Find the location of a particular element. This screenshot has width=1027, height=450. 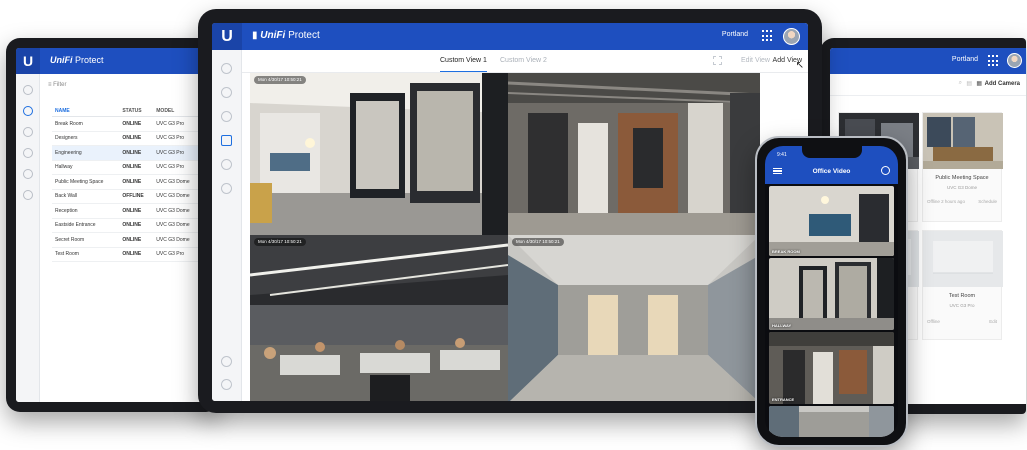

card-status: Offline 2 hours ago is located at coordinates (946, 201).